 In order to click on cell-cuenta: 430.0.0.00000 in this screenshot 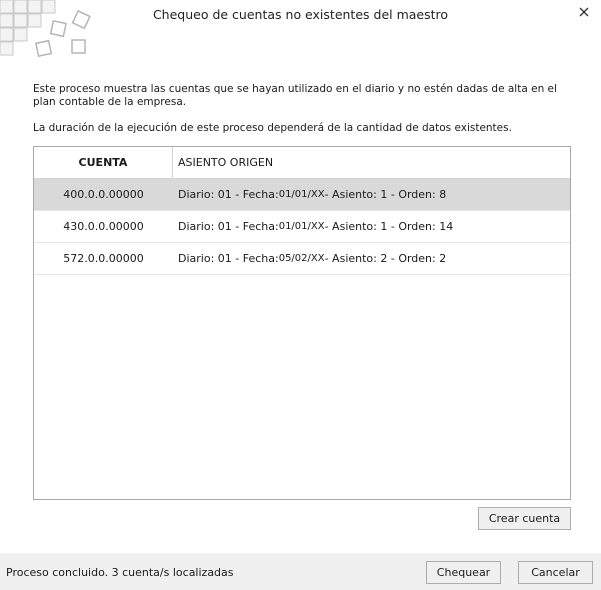, I will do `click(103, 226)`.